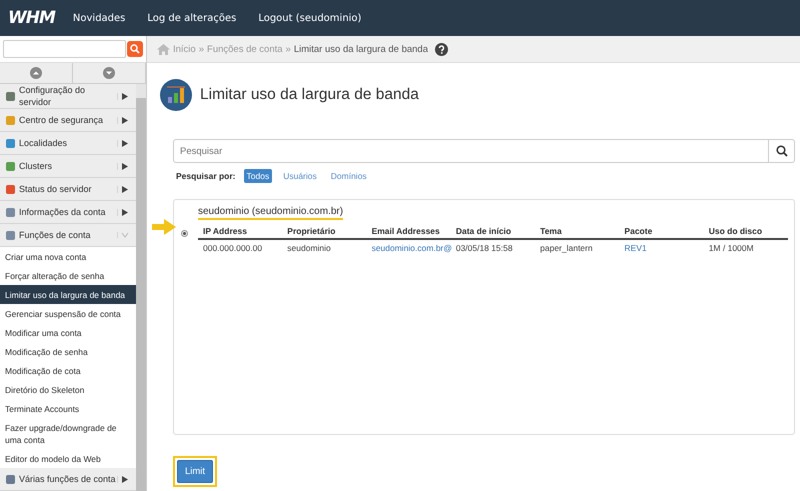 The image size is (800, 491). I want to click on home-icon, so click(163, 49).